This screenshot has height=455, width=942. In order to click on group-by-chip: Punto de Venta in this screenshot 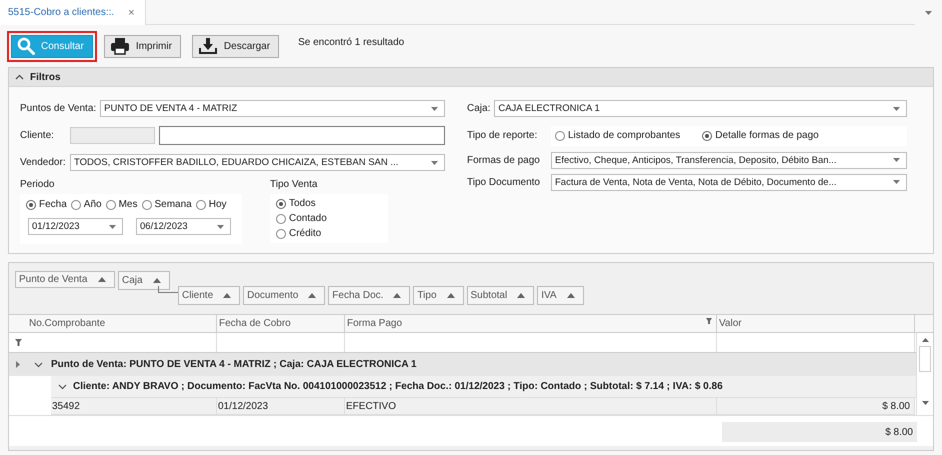, I will do `click(65, 279)`.